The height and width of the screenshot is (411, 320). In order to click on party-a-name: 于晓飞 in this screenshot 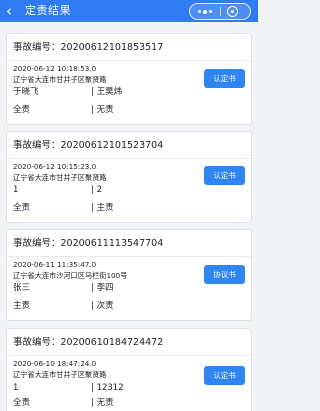, I will do `click(26, 92)`.